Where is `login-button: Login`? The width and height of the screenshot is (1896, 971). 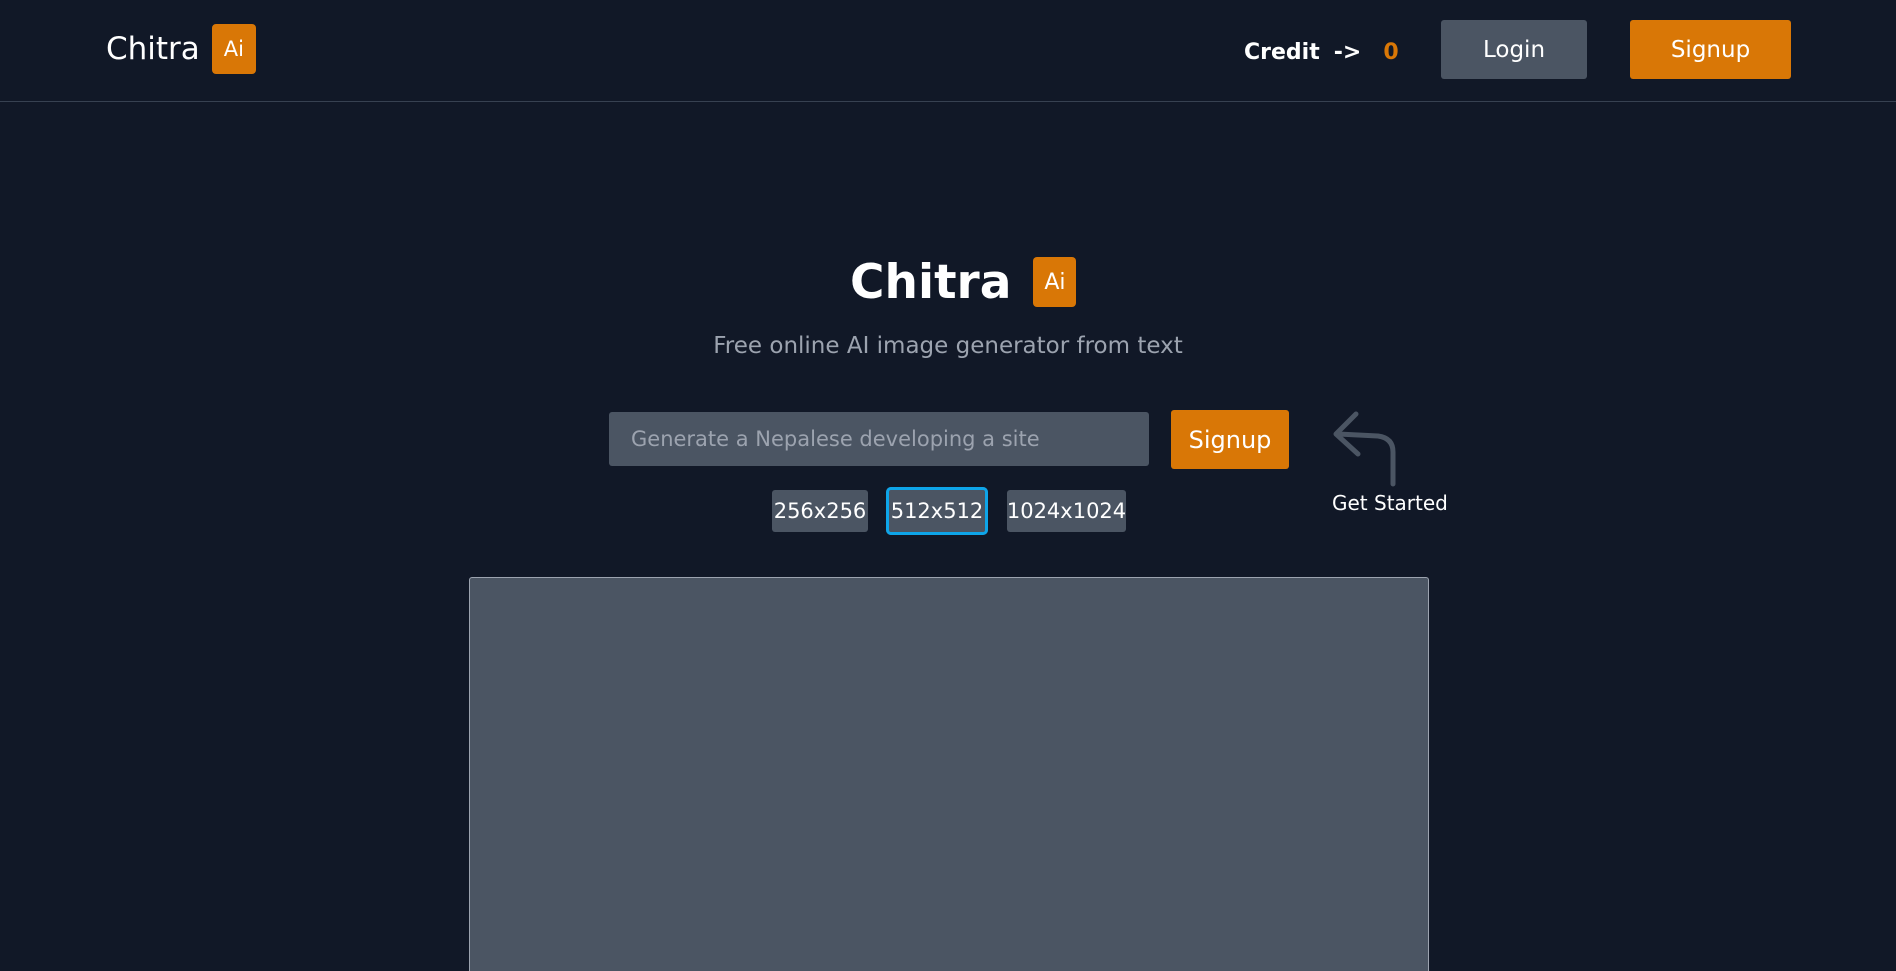 login-button: Login is located at coordinates (1514, 49).